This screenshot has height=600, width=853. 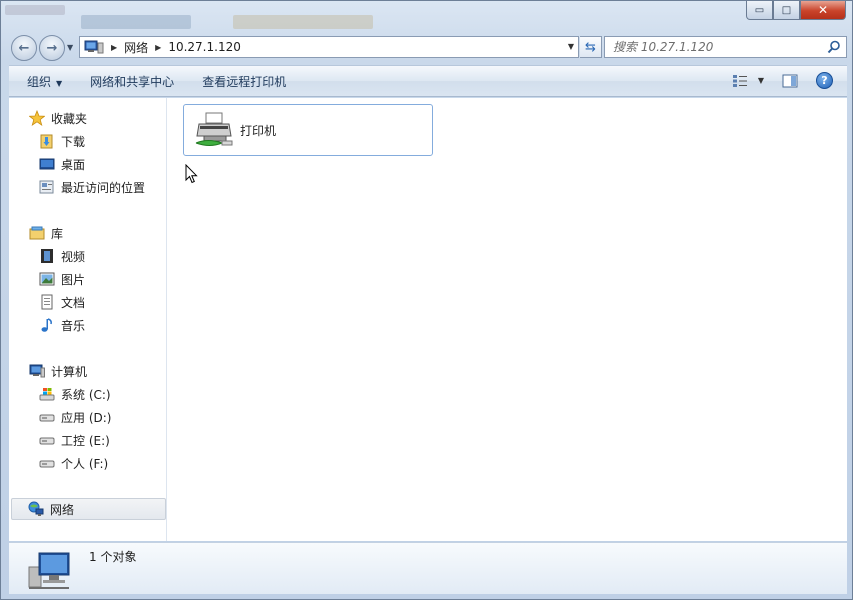 I want to click on nav-libraries: 库, so click(x=46, y=233).